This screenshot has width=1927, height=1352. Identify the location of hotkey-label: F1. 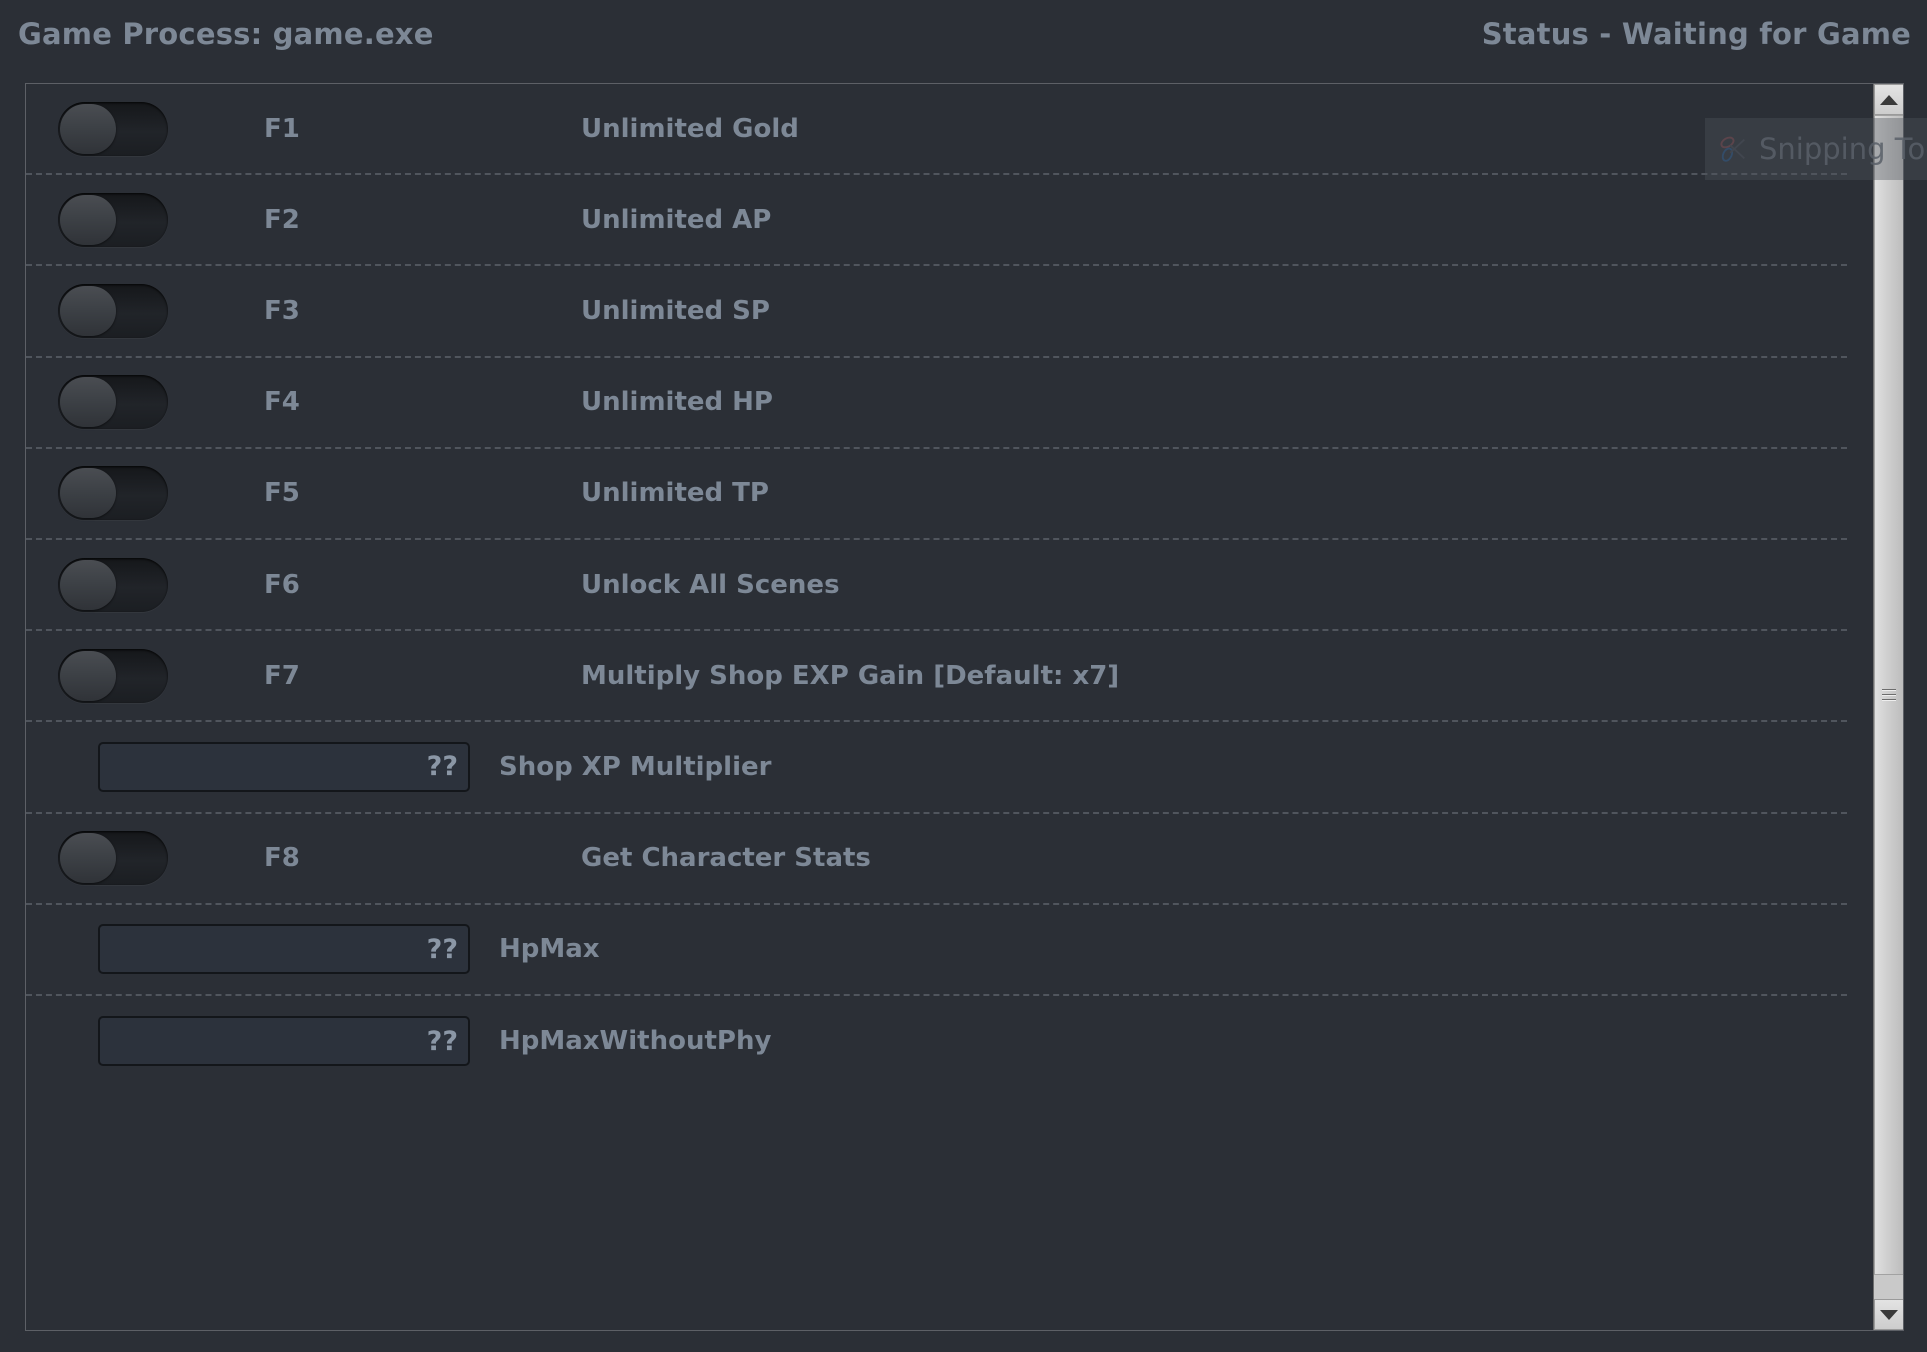
(282, 128).